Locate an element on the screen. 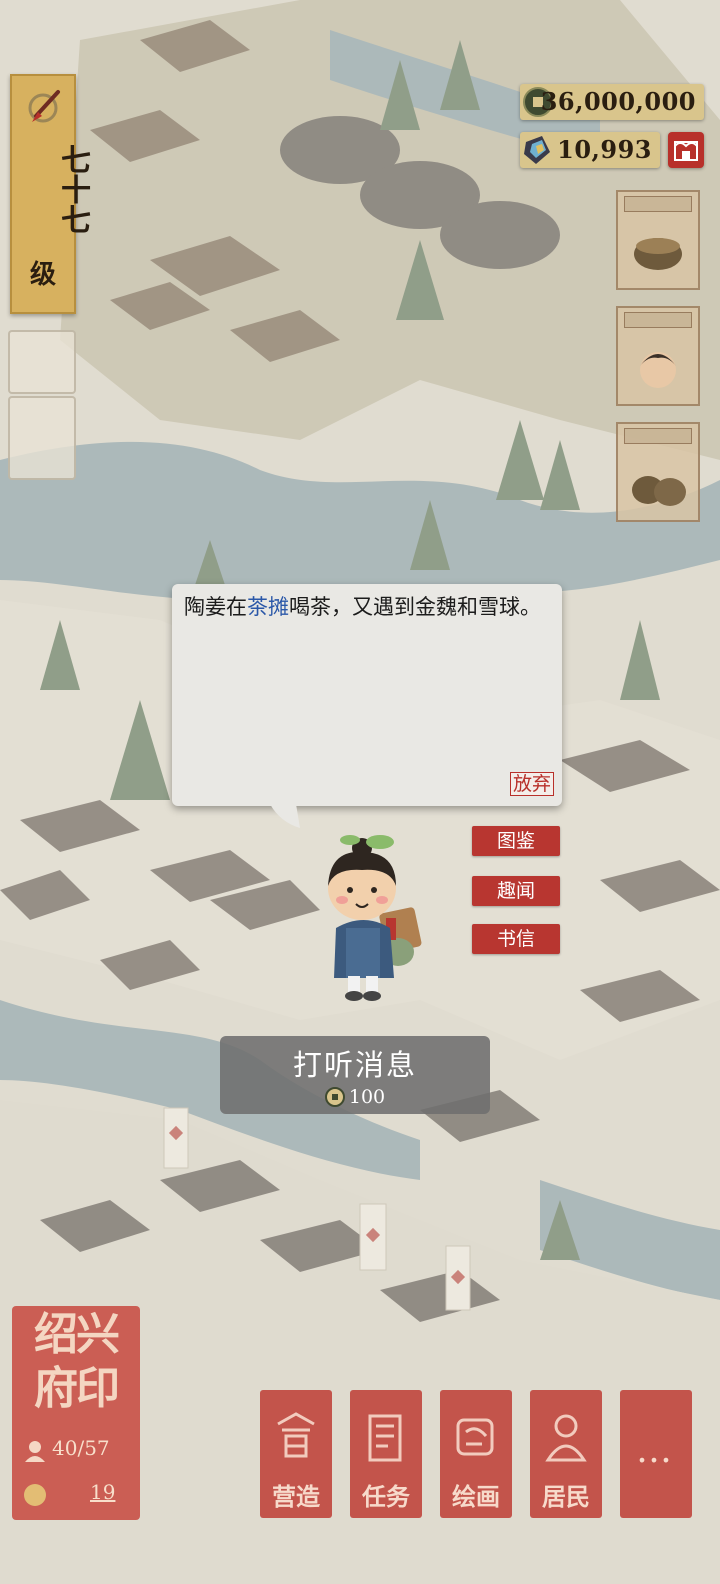  brush-icon is located at coordinates (44, 106).